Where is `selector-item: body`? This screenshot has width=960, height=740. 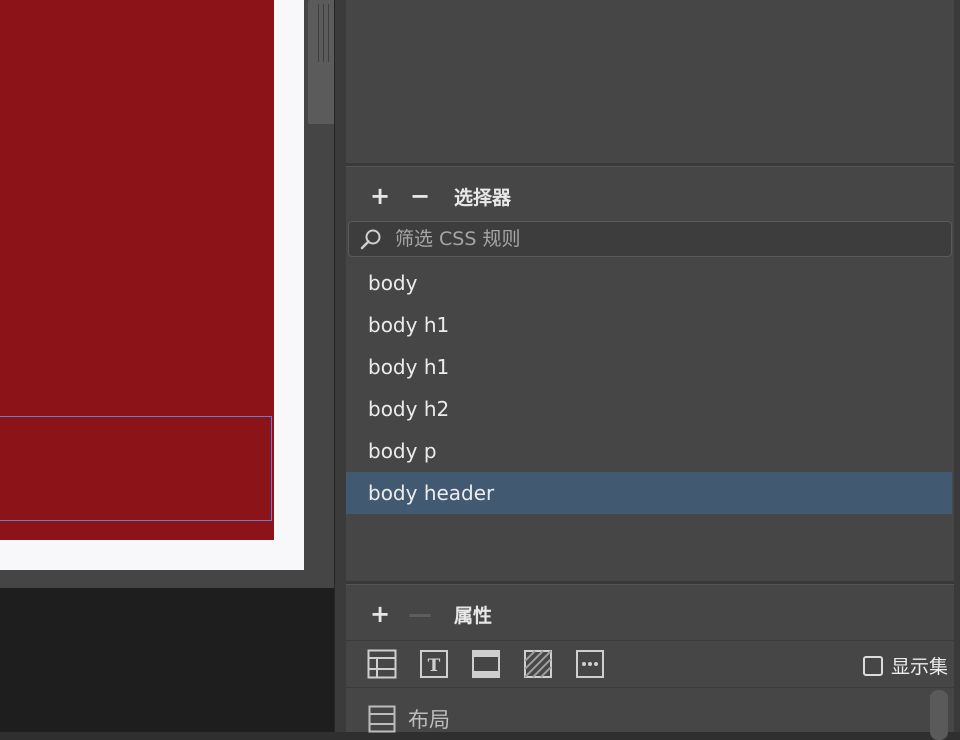
selector-item: body is located at coordinates (649, 283).